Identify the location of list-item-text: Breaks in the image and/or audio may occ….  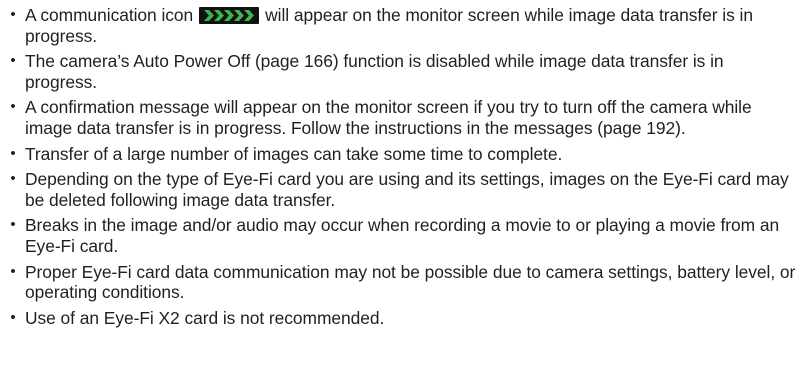
(402, 235).